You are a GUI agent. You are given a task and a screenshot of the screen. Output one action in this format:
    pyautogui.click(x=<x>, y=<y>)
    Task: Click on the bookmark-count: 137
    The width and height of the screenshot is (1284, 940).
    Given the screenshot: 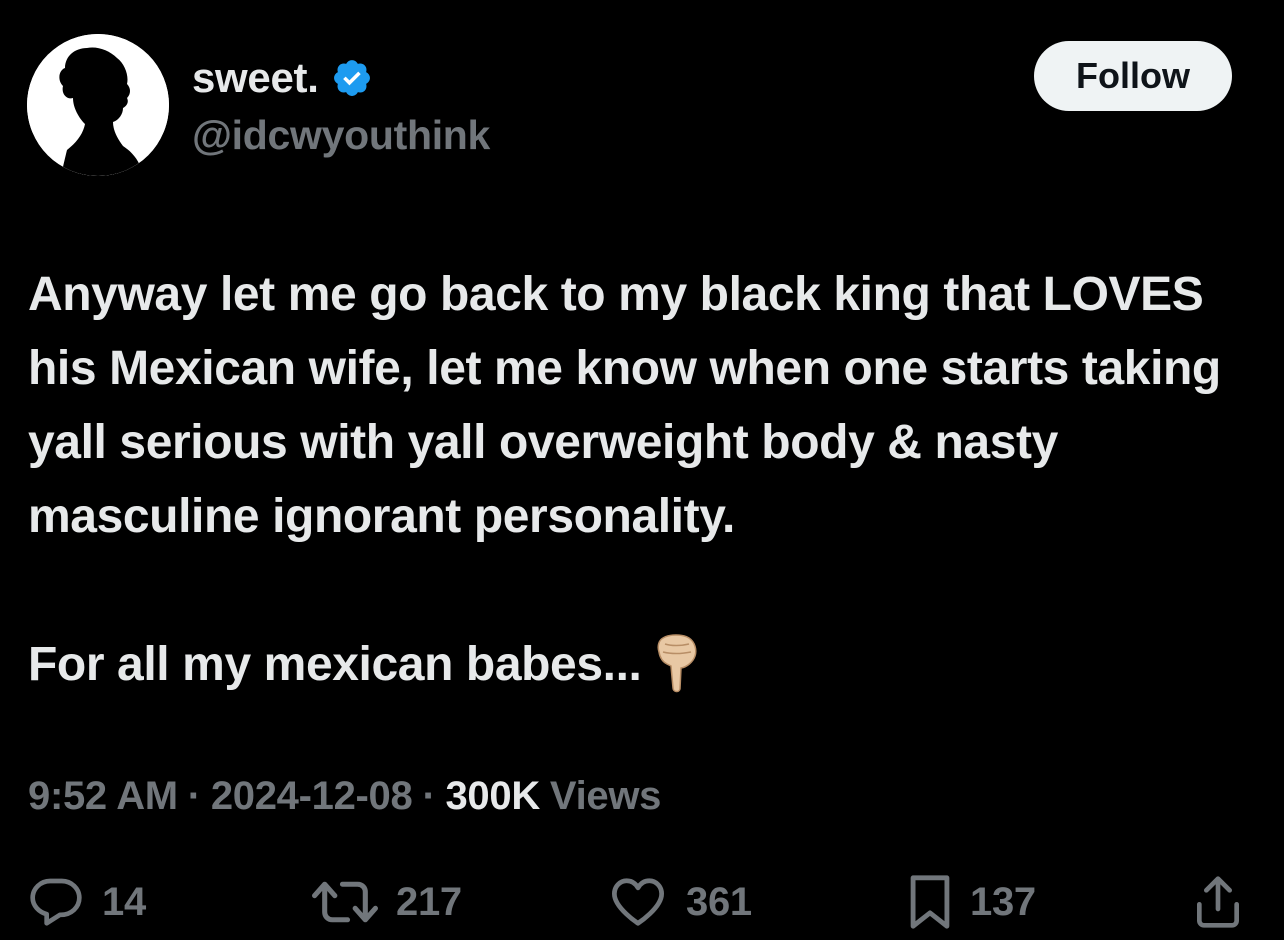 What is the action you would take?
    pyautogui.click(x=1003, y=901)
    